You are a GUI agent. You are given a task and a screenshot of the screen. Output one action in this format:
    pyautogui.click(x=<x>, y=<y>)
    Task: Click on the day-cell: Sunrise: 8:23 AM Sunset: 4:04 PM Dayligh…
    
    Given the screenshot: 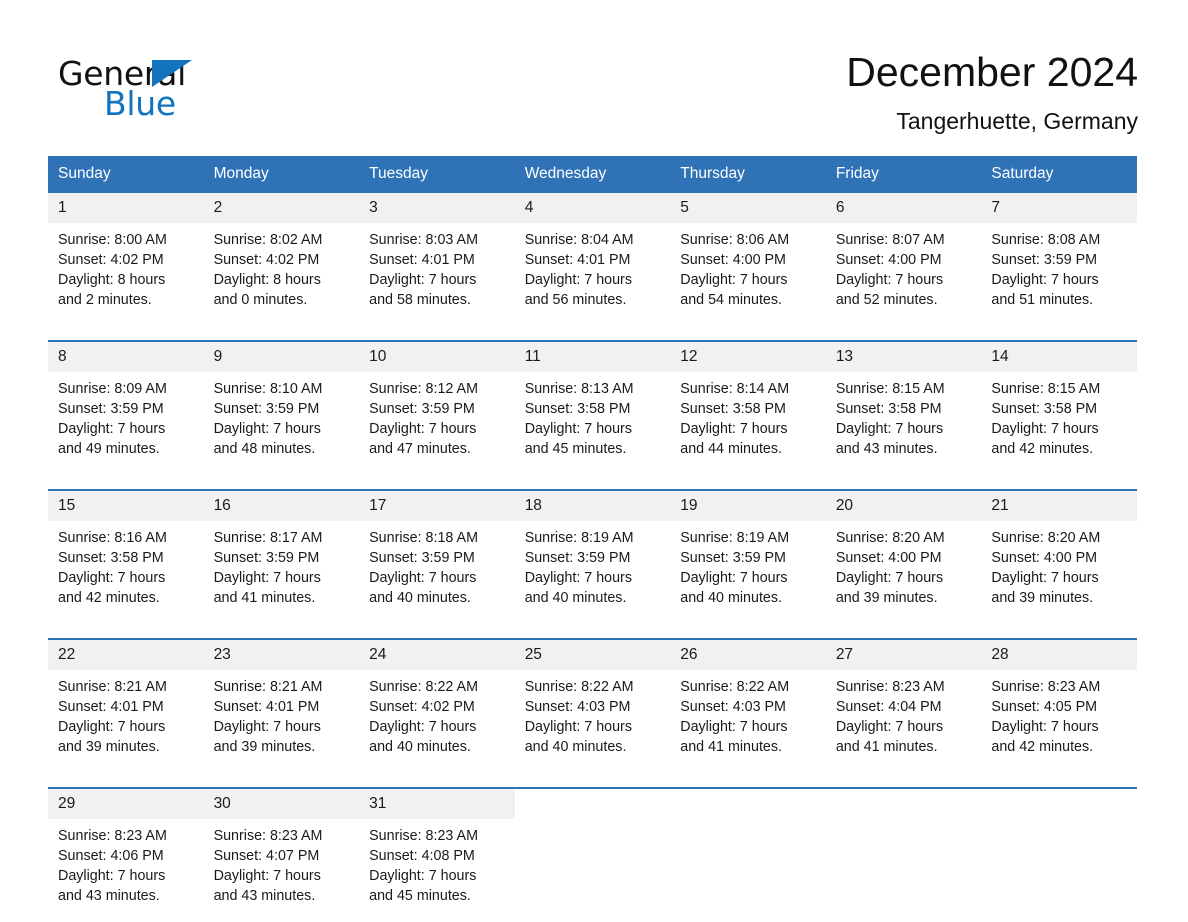 What is the action you would take?
    pyautogui.click(x=903, y=722)
    